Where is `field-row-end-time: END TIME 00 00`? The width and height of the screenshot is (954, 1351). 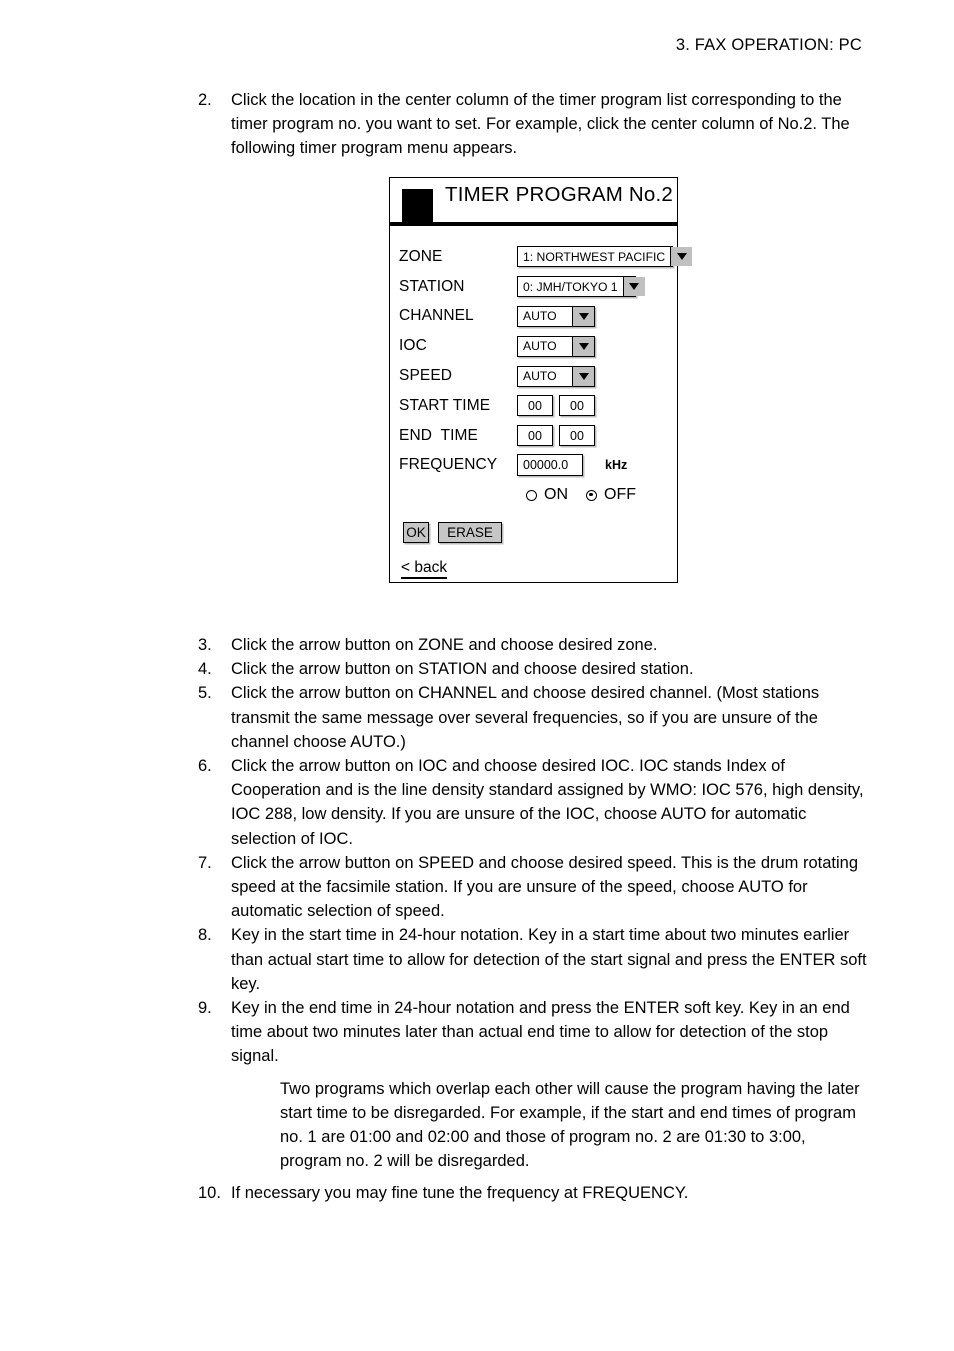 field-row-end-time: END TIME 00 00 is located at coordinates (533, 436).